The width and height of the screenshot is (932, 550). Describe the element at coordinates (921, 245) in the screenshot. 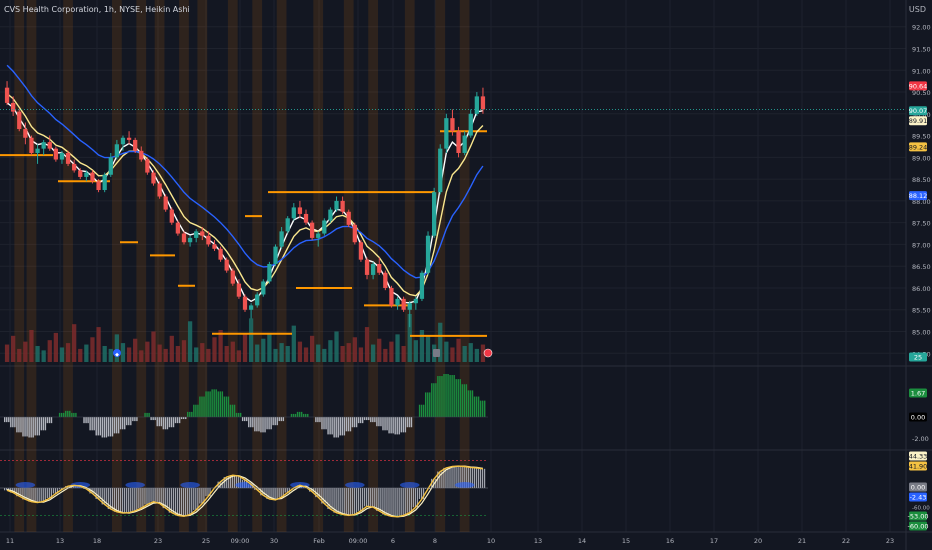

I see `price-tick-label: 87.00` at that location.